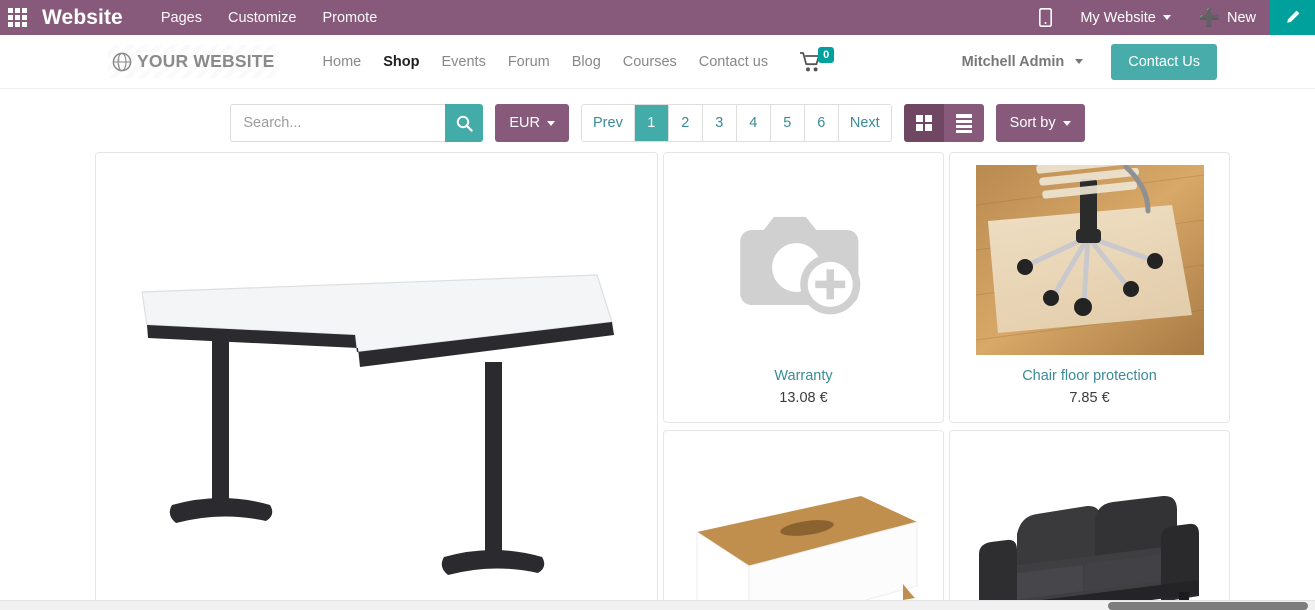 The height and width of the screenshot is (610, 1315). I want to click on nav-item-courses: Courses, so click(650, 62).